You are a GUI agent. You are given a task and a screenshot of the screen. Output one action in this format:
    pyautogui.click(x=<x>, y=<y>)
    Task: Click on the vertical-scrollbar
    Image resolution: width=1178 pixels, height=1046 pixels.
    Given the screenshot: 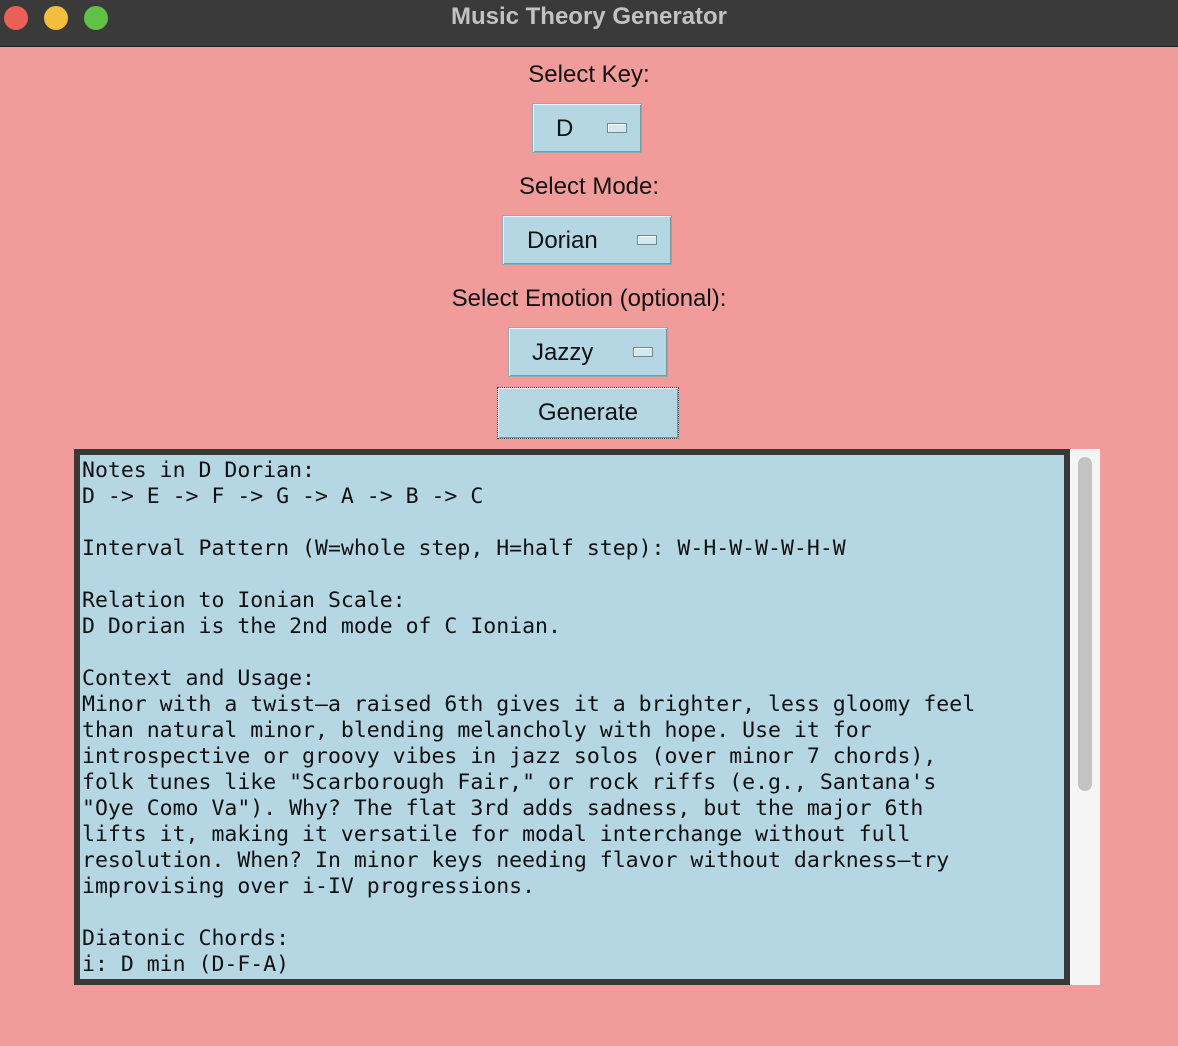 What is the action you would take?
    pyautogui.click(x=1085, y=717)
    